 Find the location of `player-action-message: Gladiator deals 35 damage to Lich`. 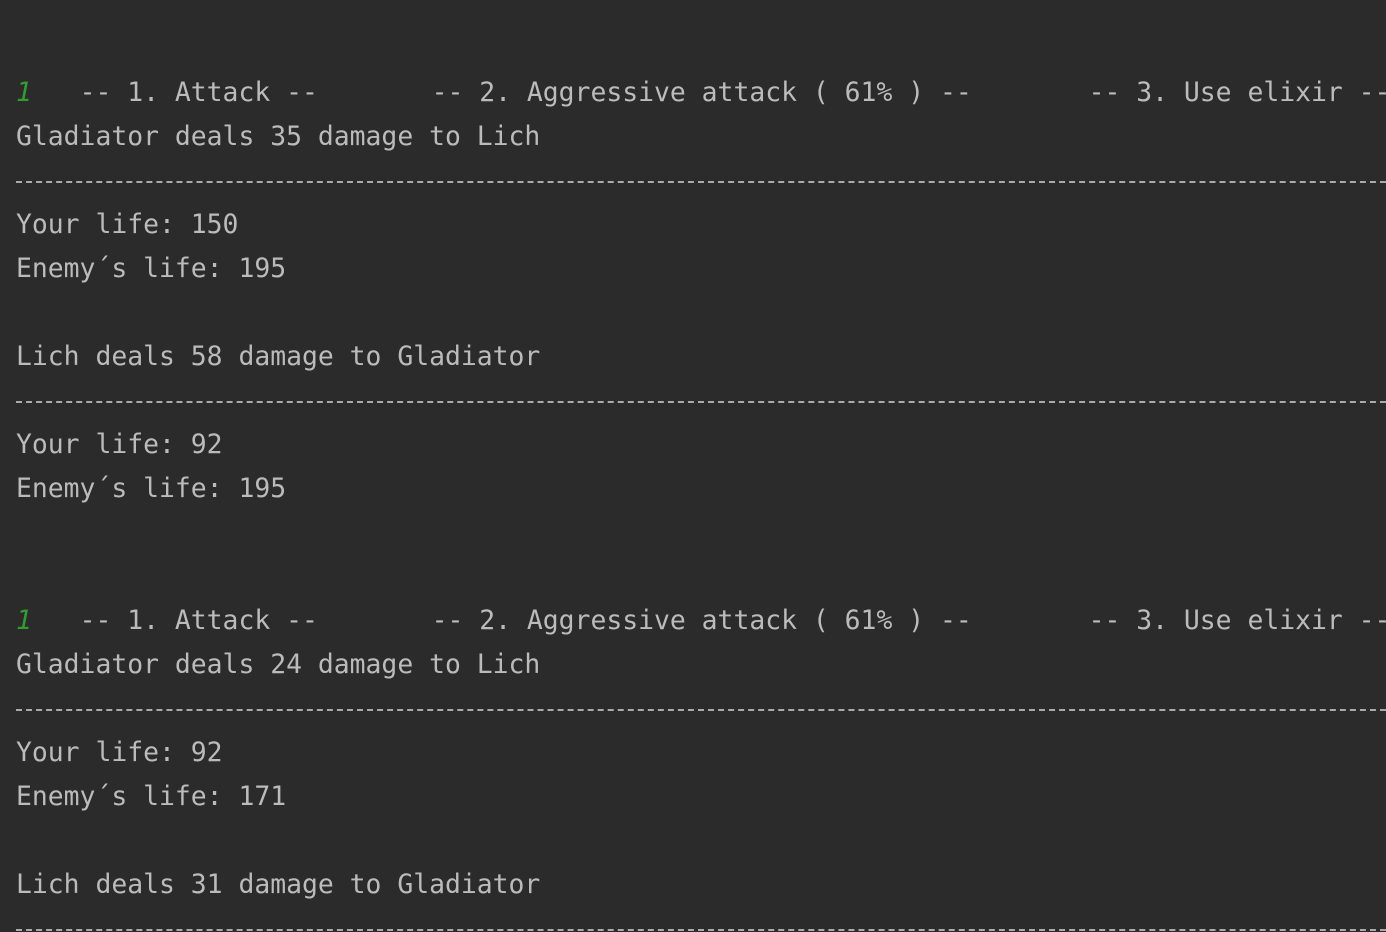

player-action-message: Gladiator deals 35 damage to Lich is located at coordinates (278, 136).